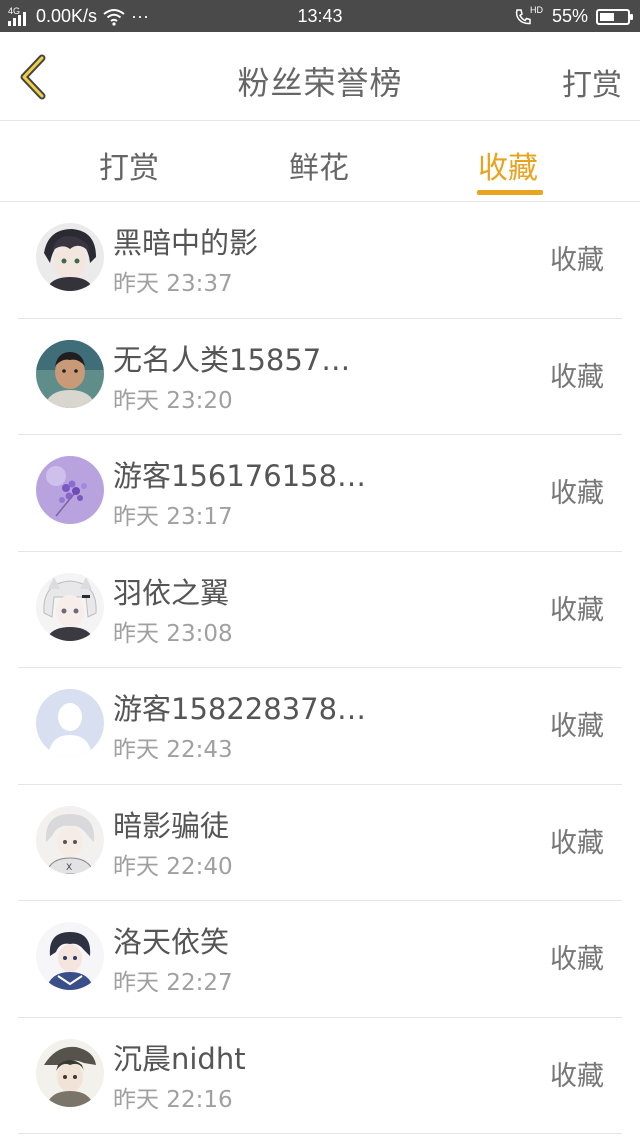 Image resolution: width=640 pixels, height=1138 pixels. What do you see at coordinates (171, 825) in the screenshot?
I see `user-name: 暗影骗徒` at bounding box center [171, 825].